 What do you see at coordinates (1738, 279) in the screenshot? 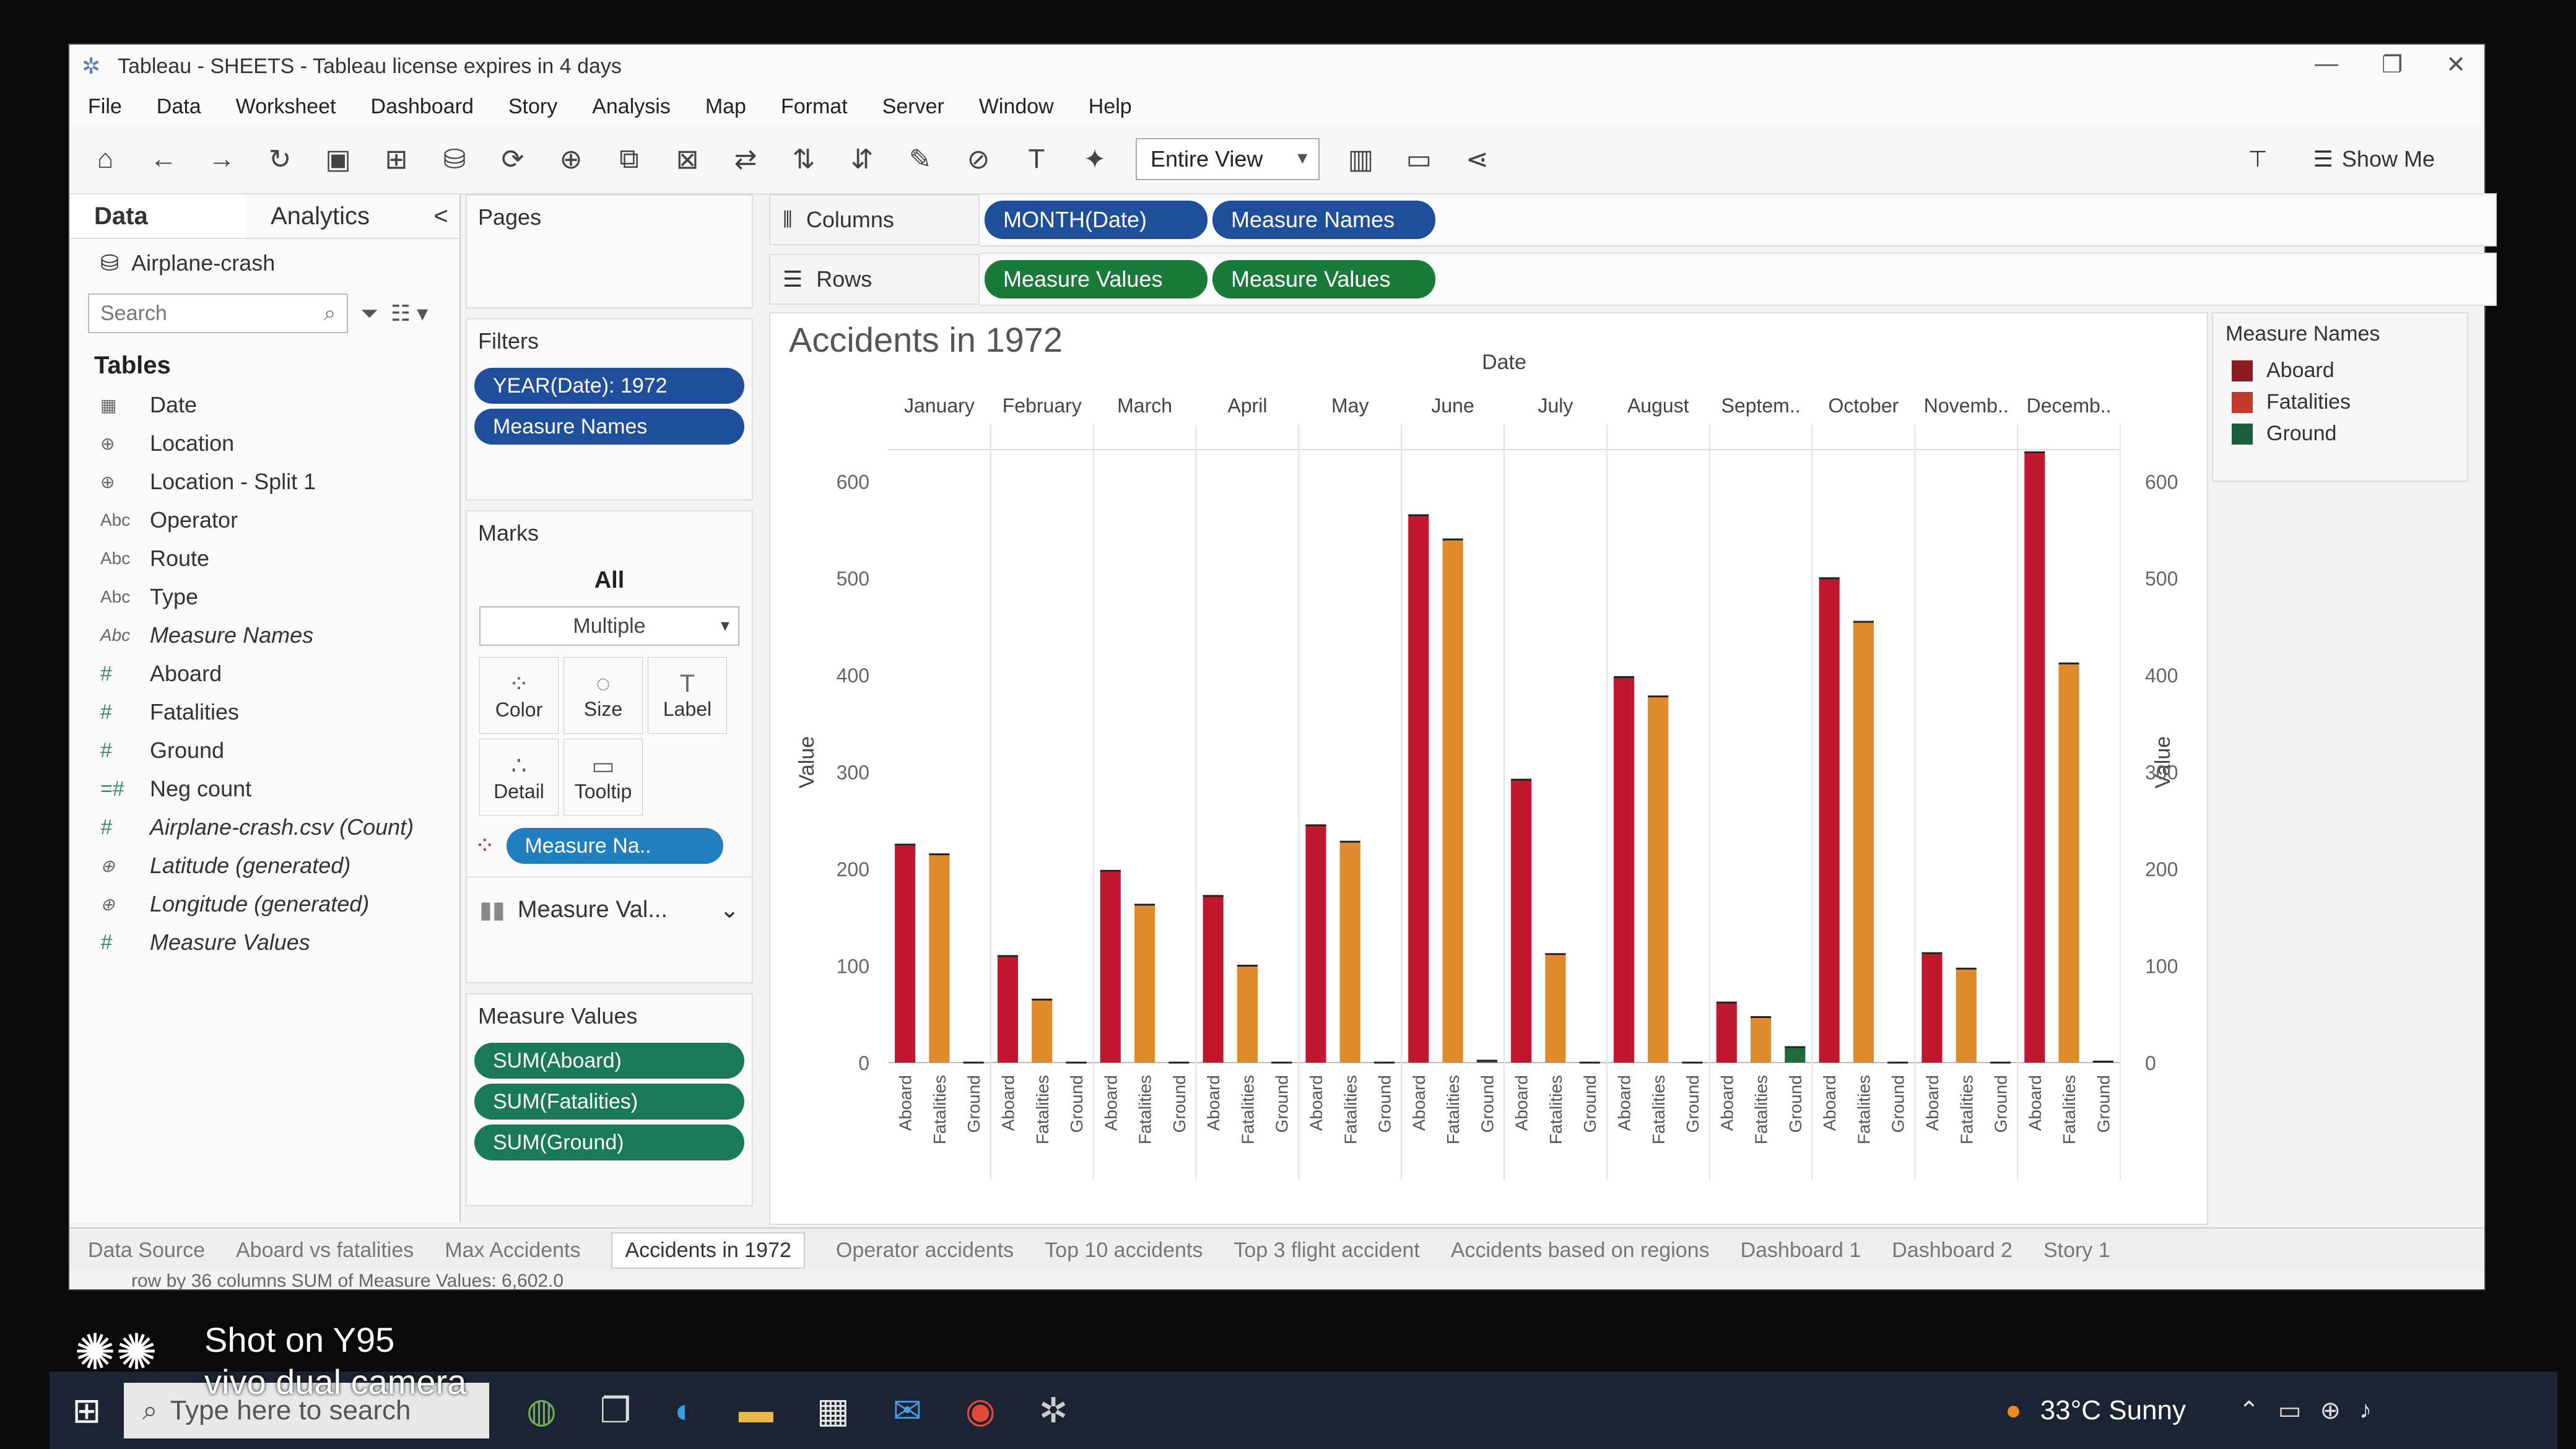
I see `rows-drop-area: Measure Values Measure Values` at bounding box center [1738, 279].